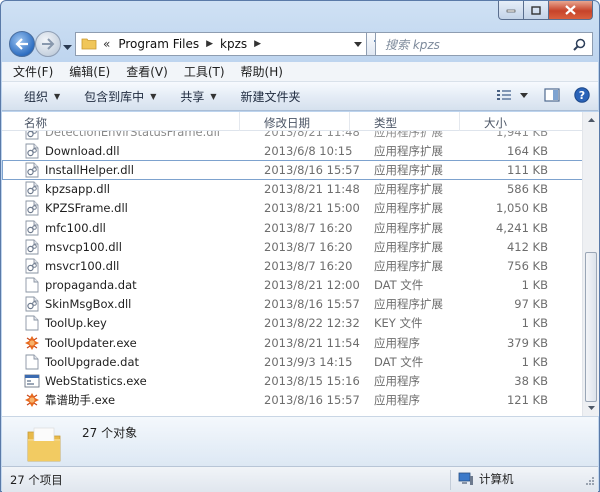 This screenshot has height=492, width=600. I want to click on file-date: 2013/8/7 16:20, so click(308, 227).